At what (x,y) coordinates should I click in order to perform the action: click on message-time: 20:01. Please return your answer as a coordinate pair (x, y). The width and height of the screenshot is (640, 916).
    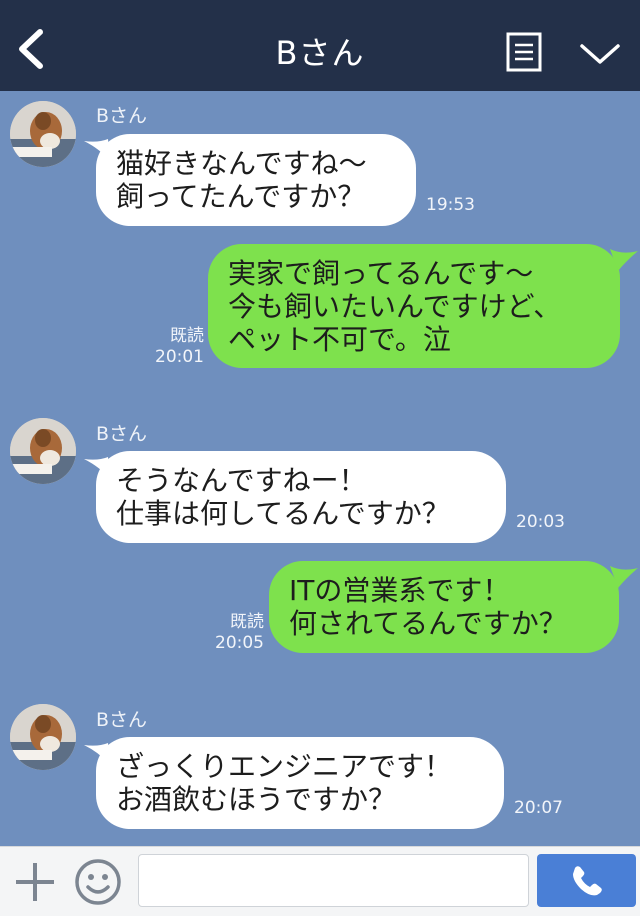
    Looking at the image, I should click on (179, 357).